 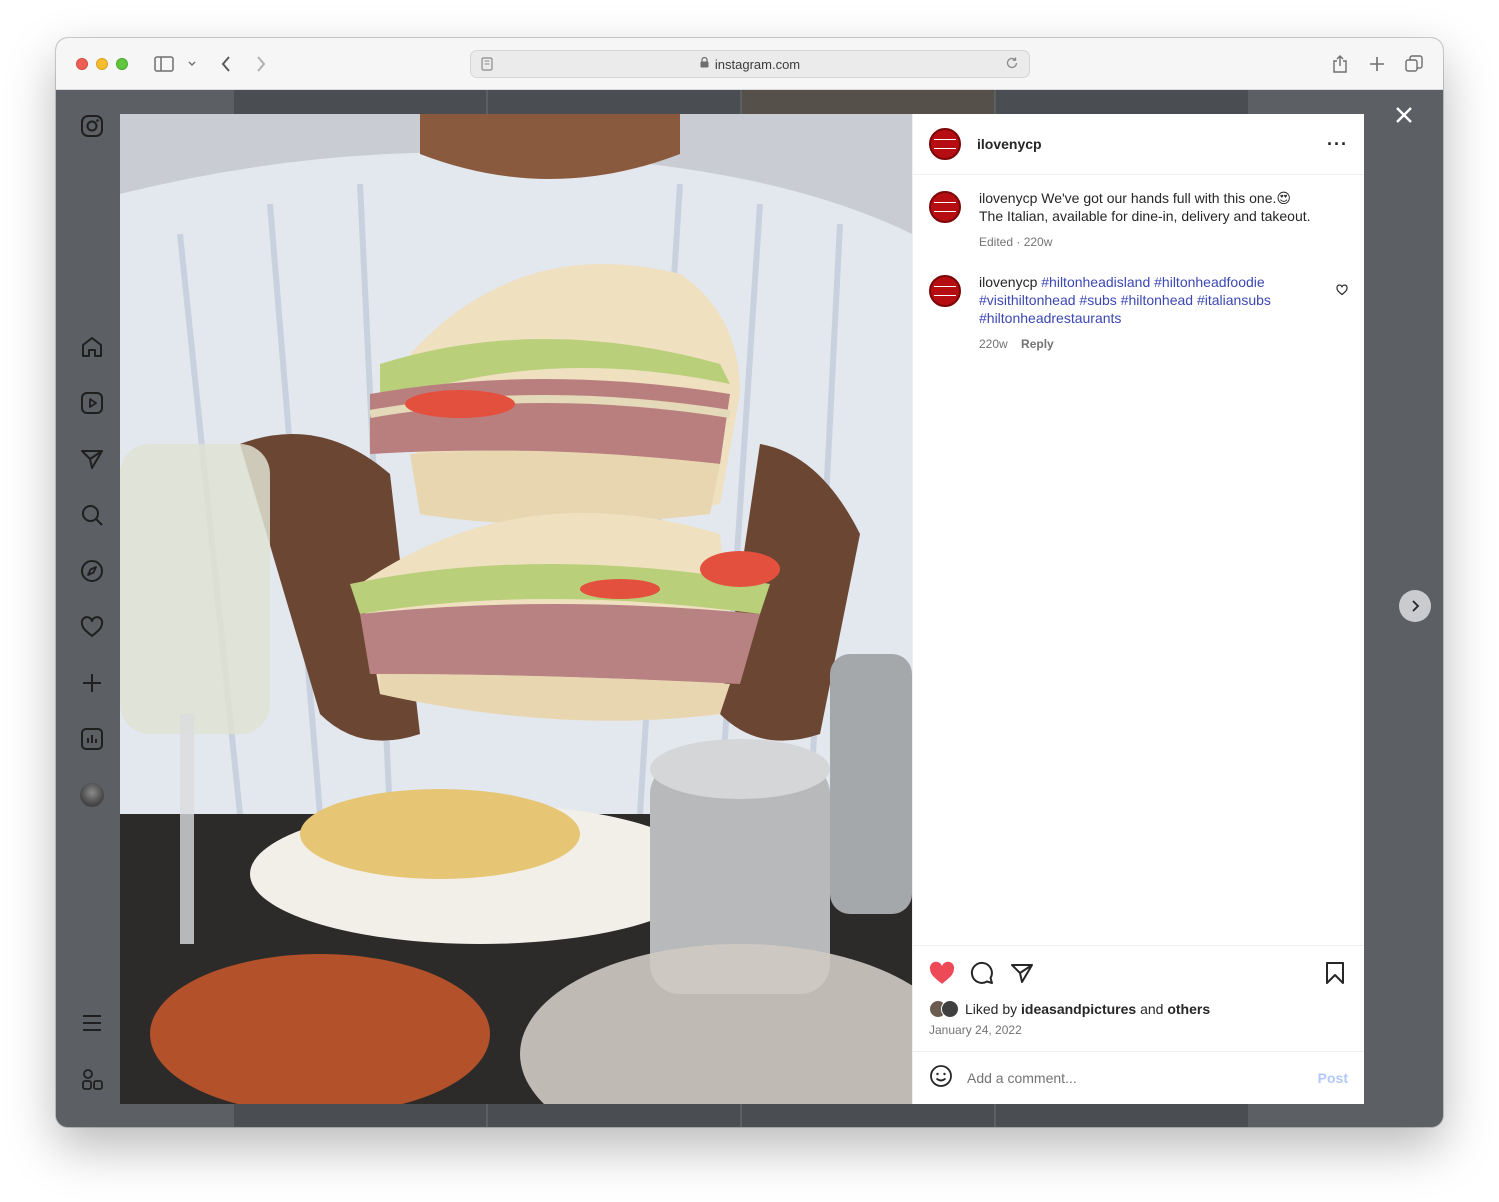 I want to click on tab-overview-icon, so click(x=1414, y=64).